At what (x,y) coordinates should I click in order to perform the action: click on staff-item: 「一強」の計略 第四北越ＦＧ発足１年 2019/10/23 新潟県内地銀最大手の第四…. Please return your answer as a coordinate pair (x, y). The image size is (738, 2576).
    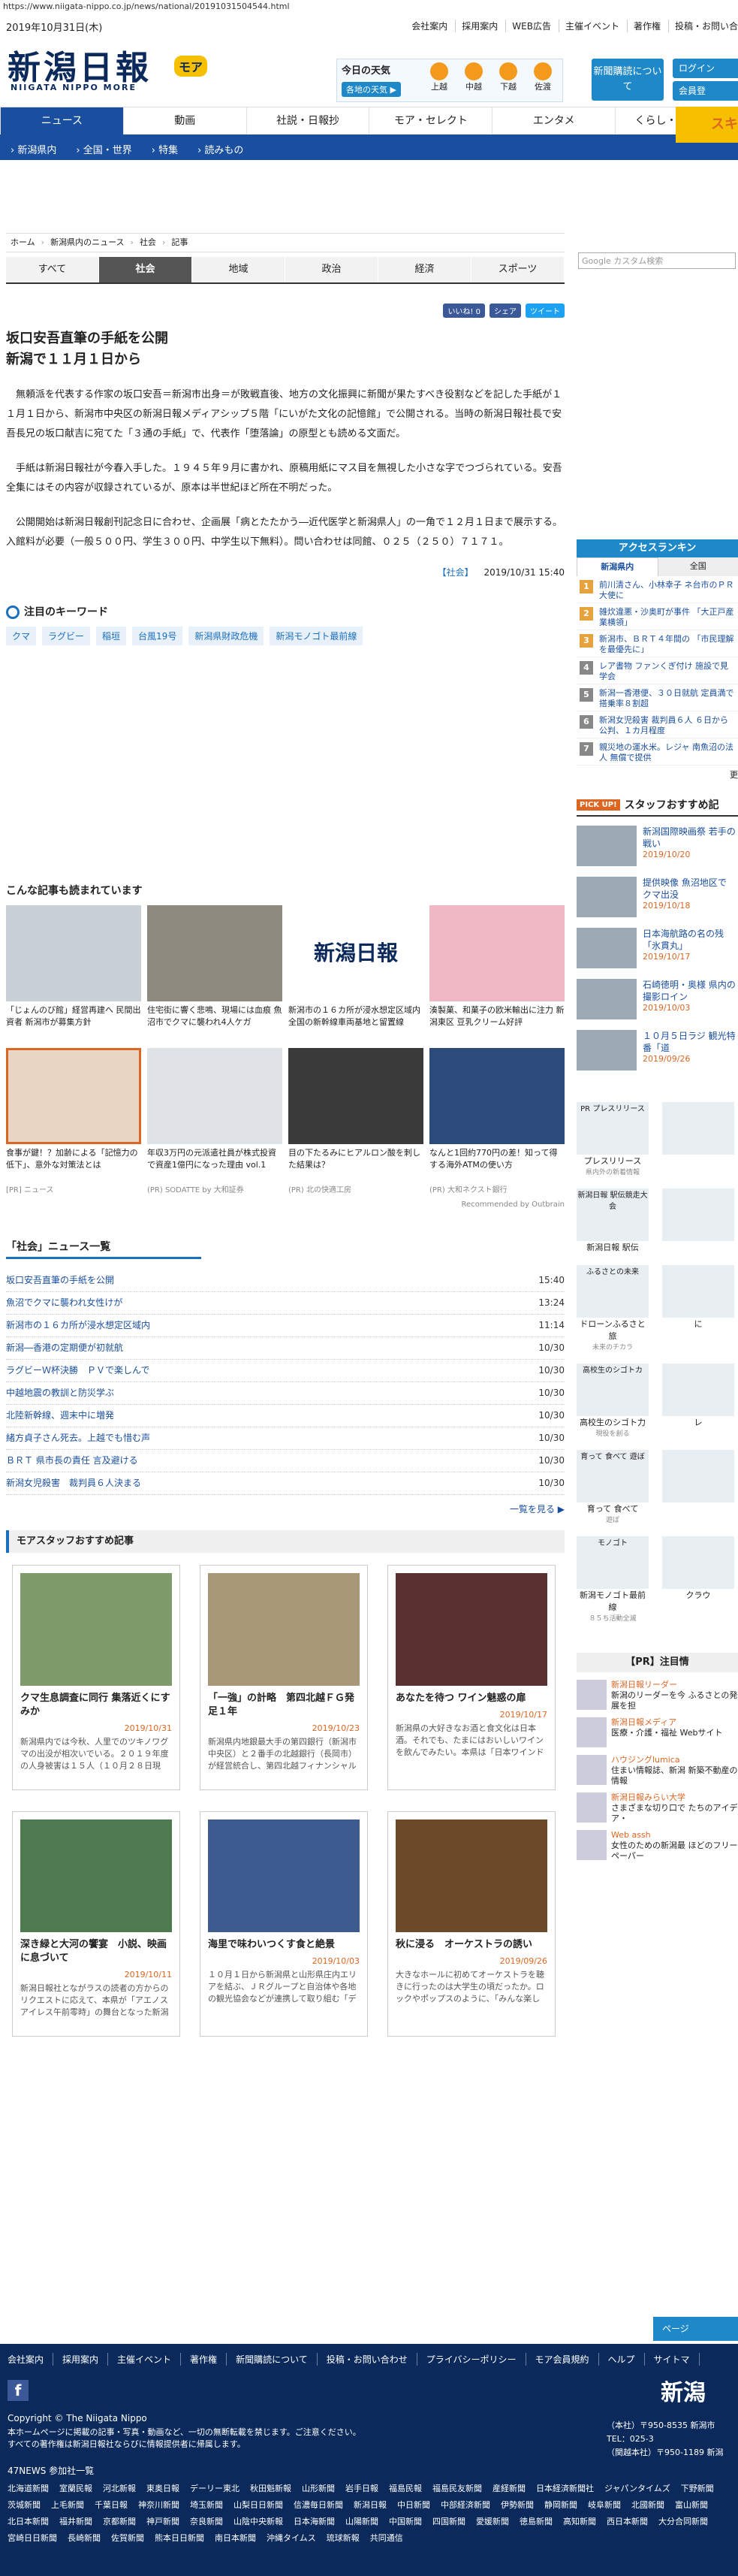
    Looking at the image, I should click on (284, 1677).